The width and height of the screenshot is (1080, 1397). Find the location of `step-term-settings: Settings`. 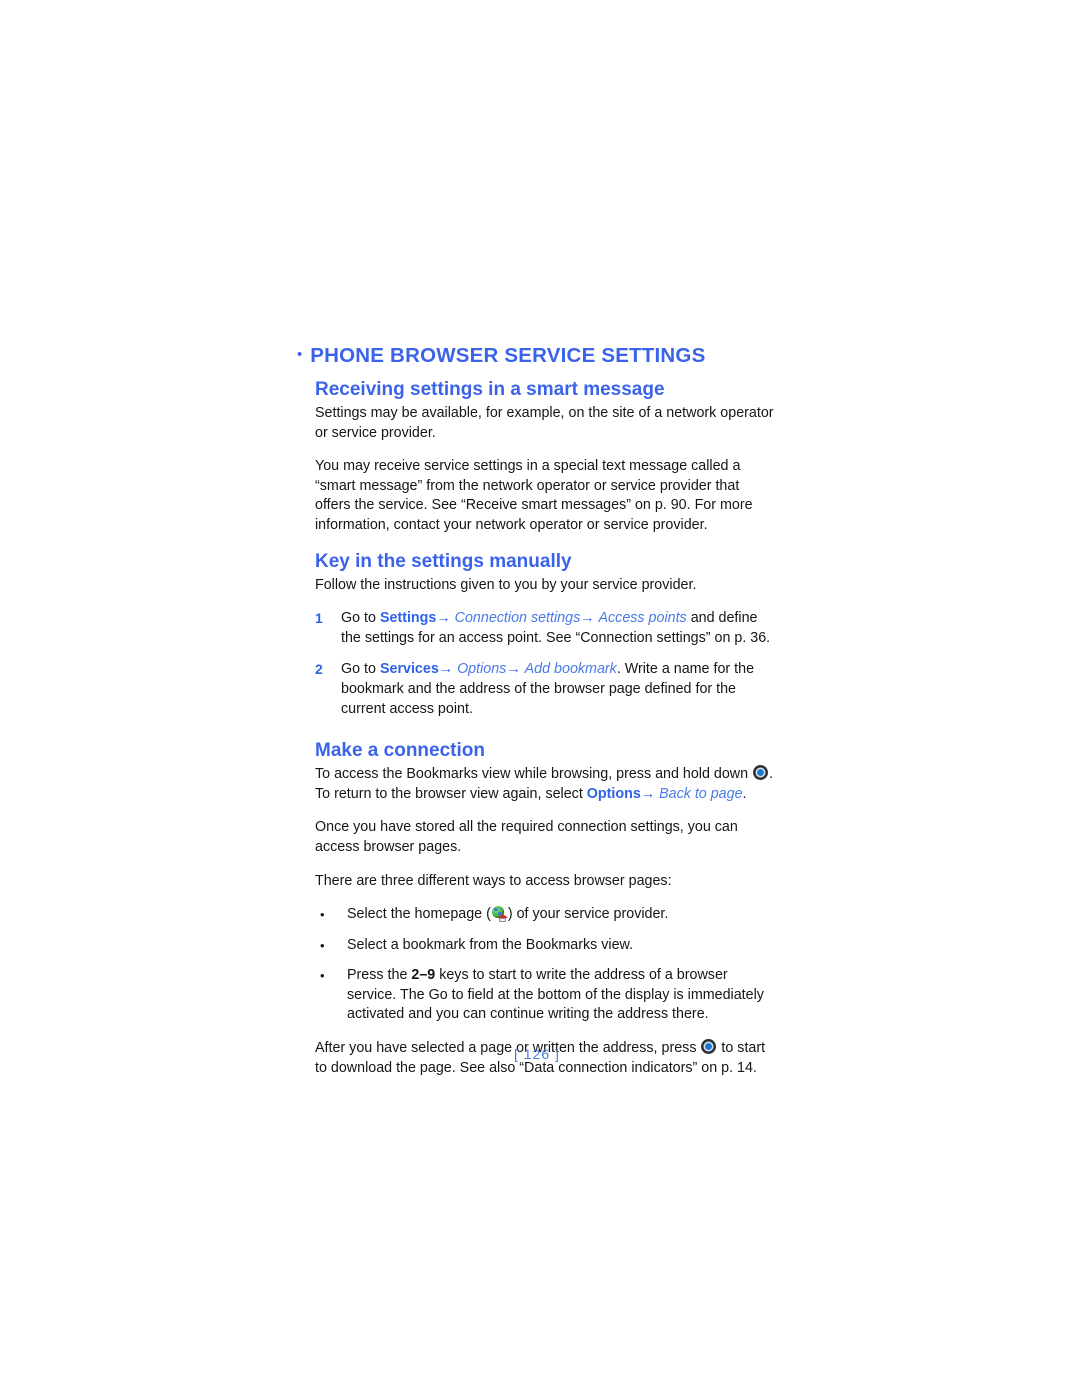

step-term-settings: Settings is located at coordinates (408, 618).